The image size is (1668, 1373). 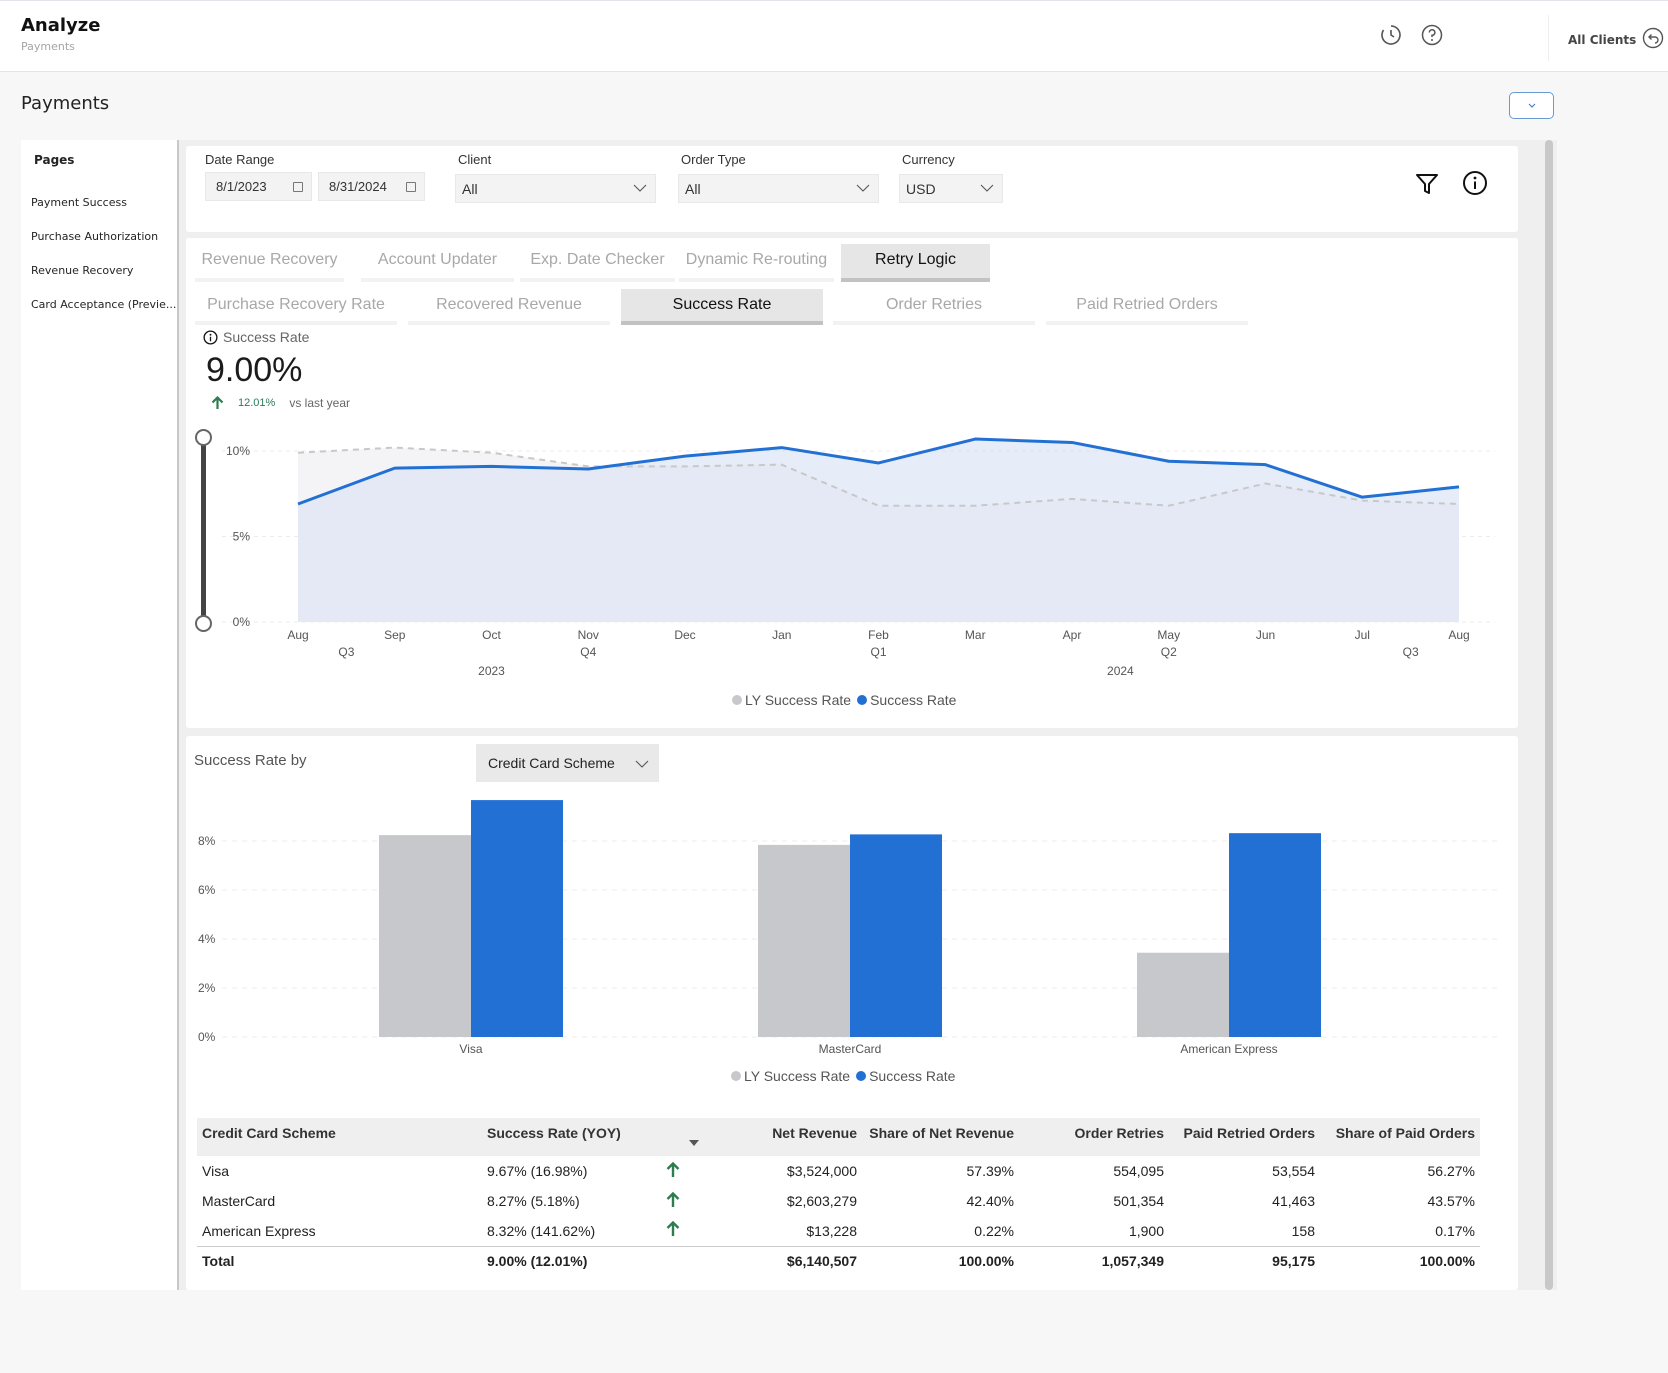 What do you see at coordinates (684, 635) in the screenshot?
I see `x-tick-label: Dec` at bounding box center [684, 635].